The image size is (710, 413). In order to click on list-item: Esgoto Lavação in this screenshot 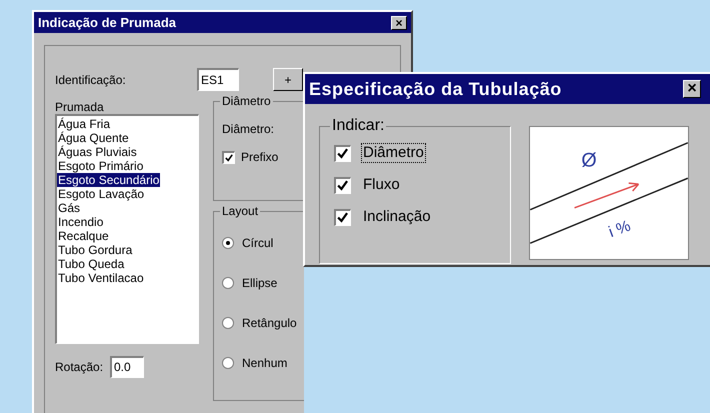, I will do `click(101, 194)`.